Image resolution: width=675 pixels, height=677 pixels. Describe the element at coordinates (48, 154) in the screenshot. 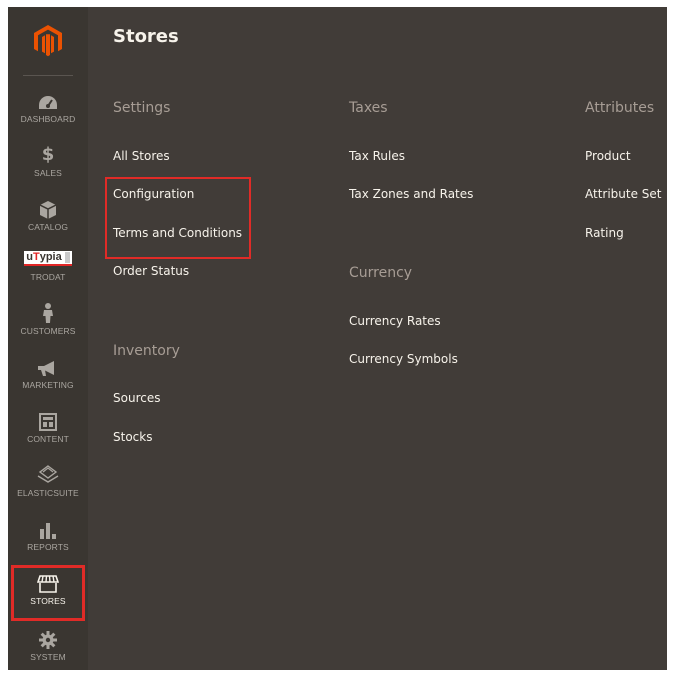

I see `dollar-icon: $` at that location.